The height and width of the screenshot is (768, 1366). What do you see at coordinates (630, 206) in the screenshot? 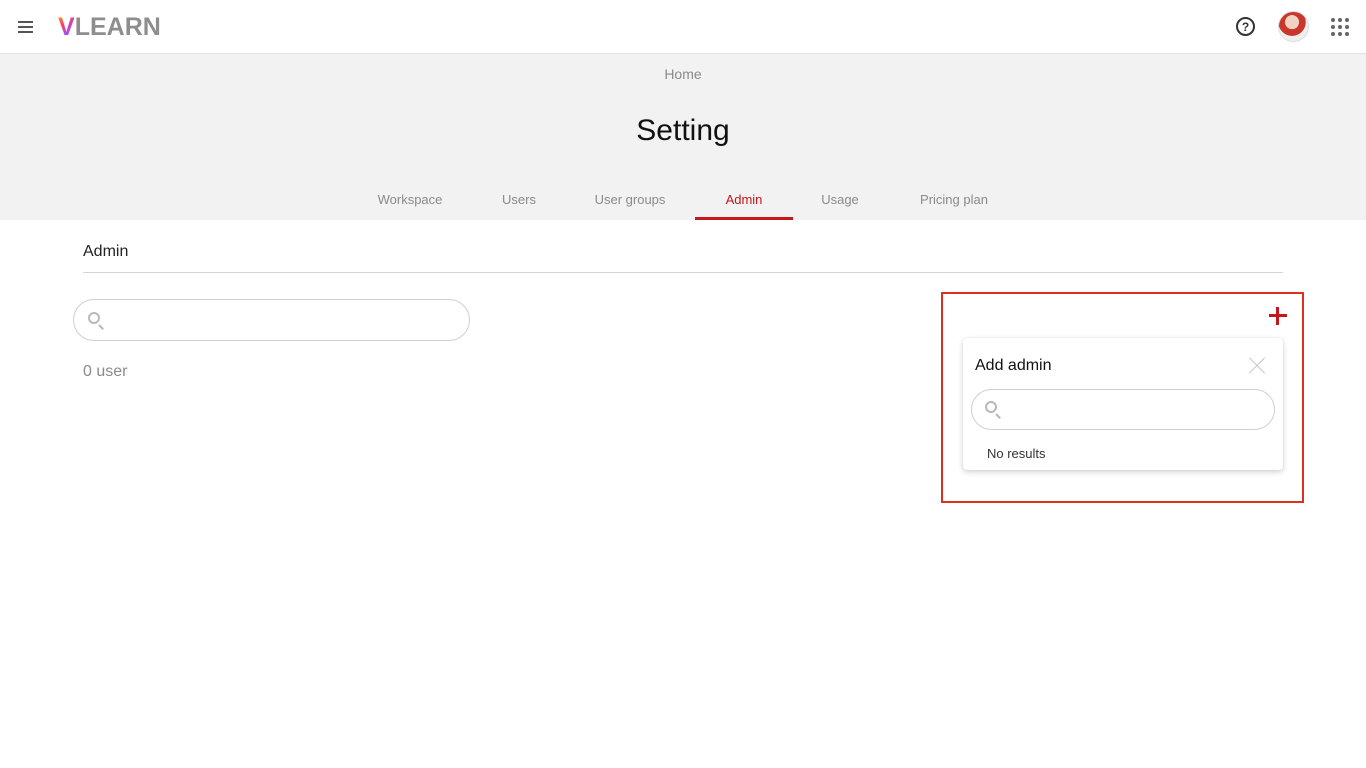
I see `tab-user-groups: User groups` at bounding box center [630, 206].